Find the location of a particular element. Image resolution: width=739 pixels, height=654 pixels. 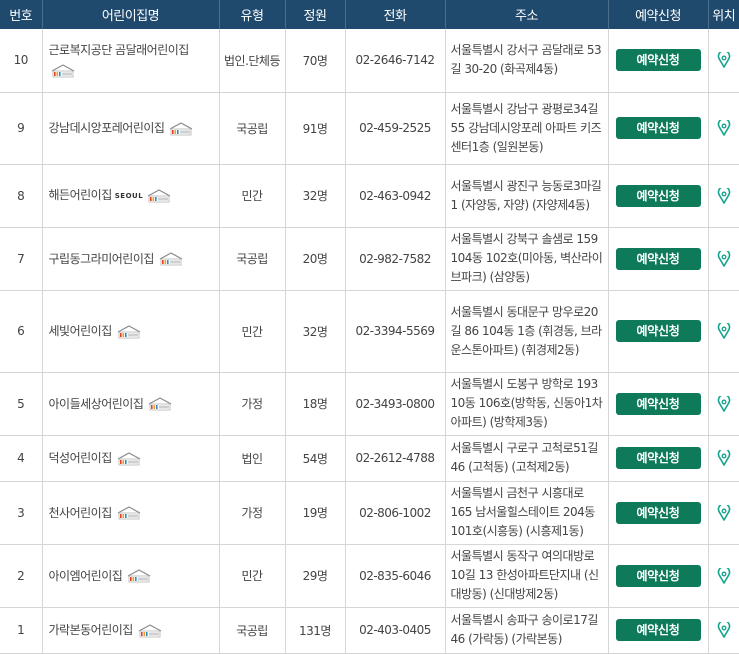

daycare-name: 강남데시앙포레어린이집 is located at coordinates (106, 128).